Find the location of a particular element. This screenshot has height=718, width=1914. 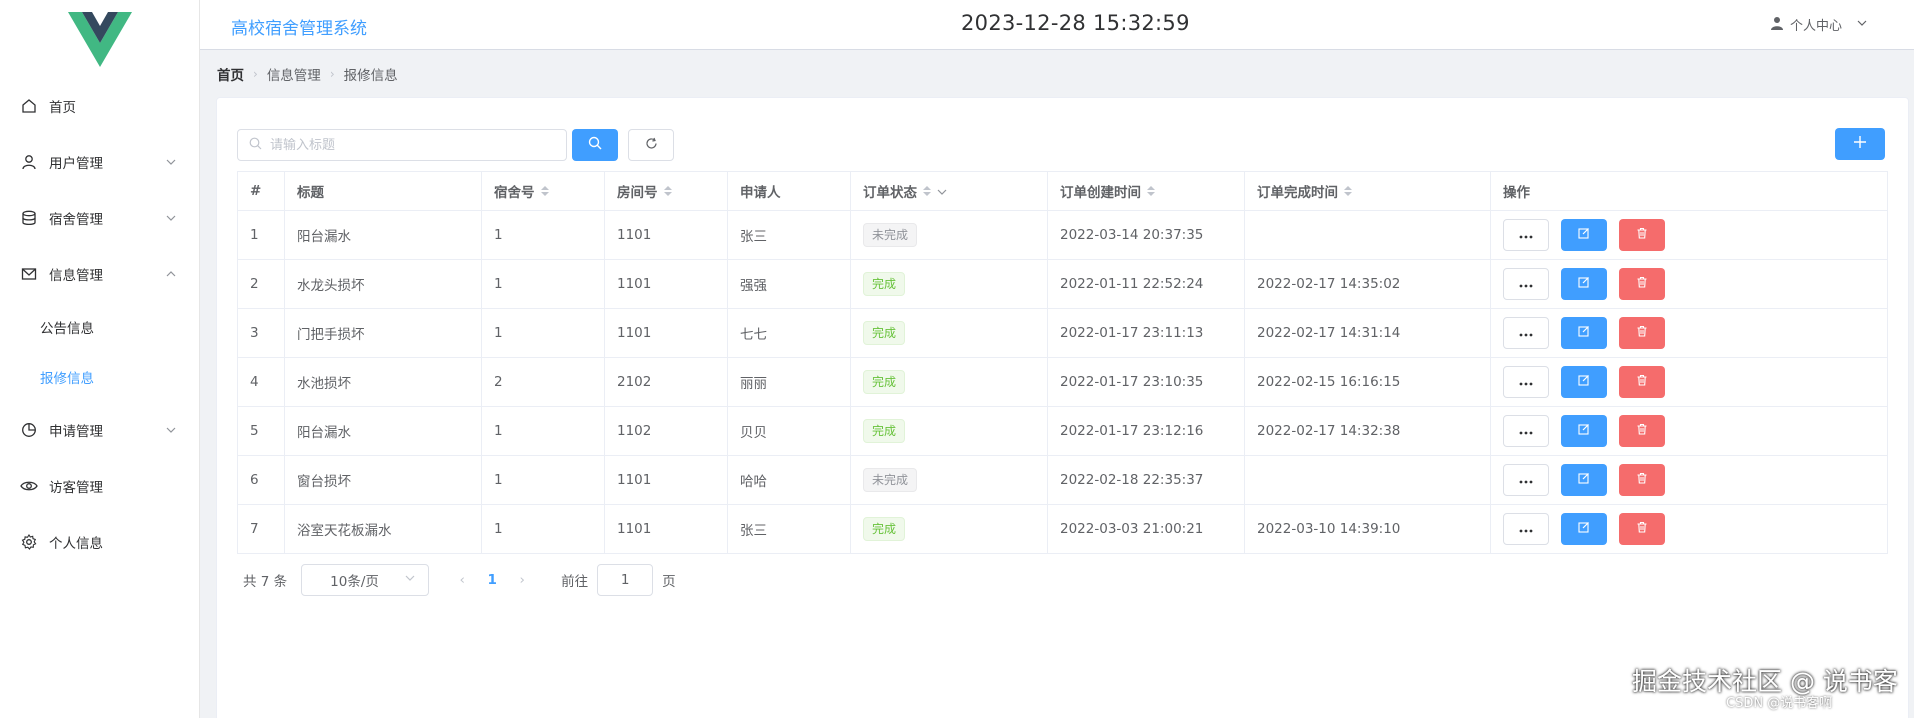

goto-page-value: 1 is located at coordinates (625, 580).